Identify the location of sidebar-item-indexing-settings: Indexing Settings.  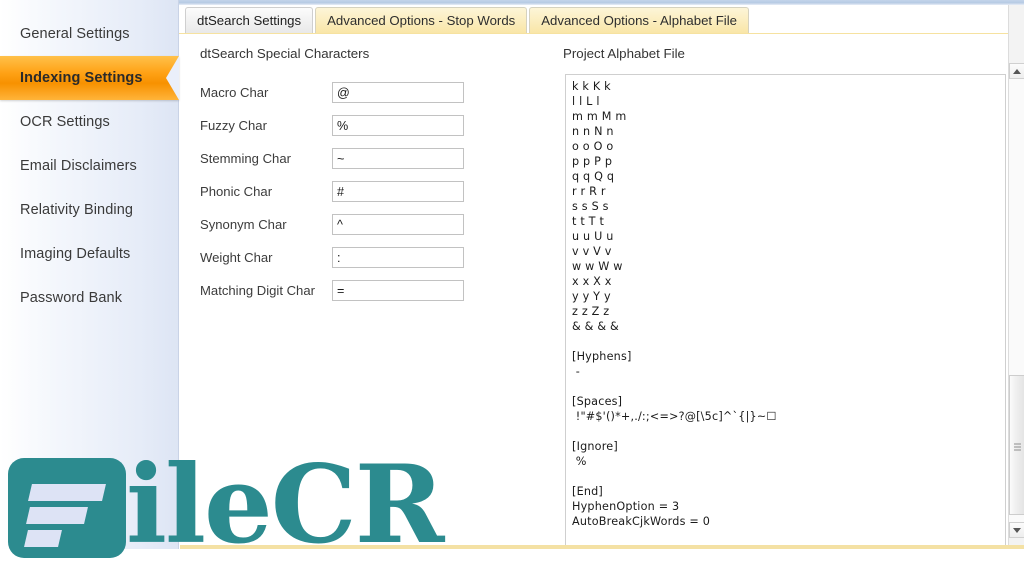
(89, 78).